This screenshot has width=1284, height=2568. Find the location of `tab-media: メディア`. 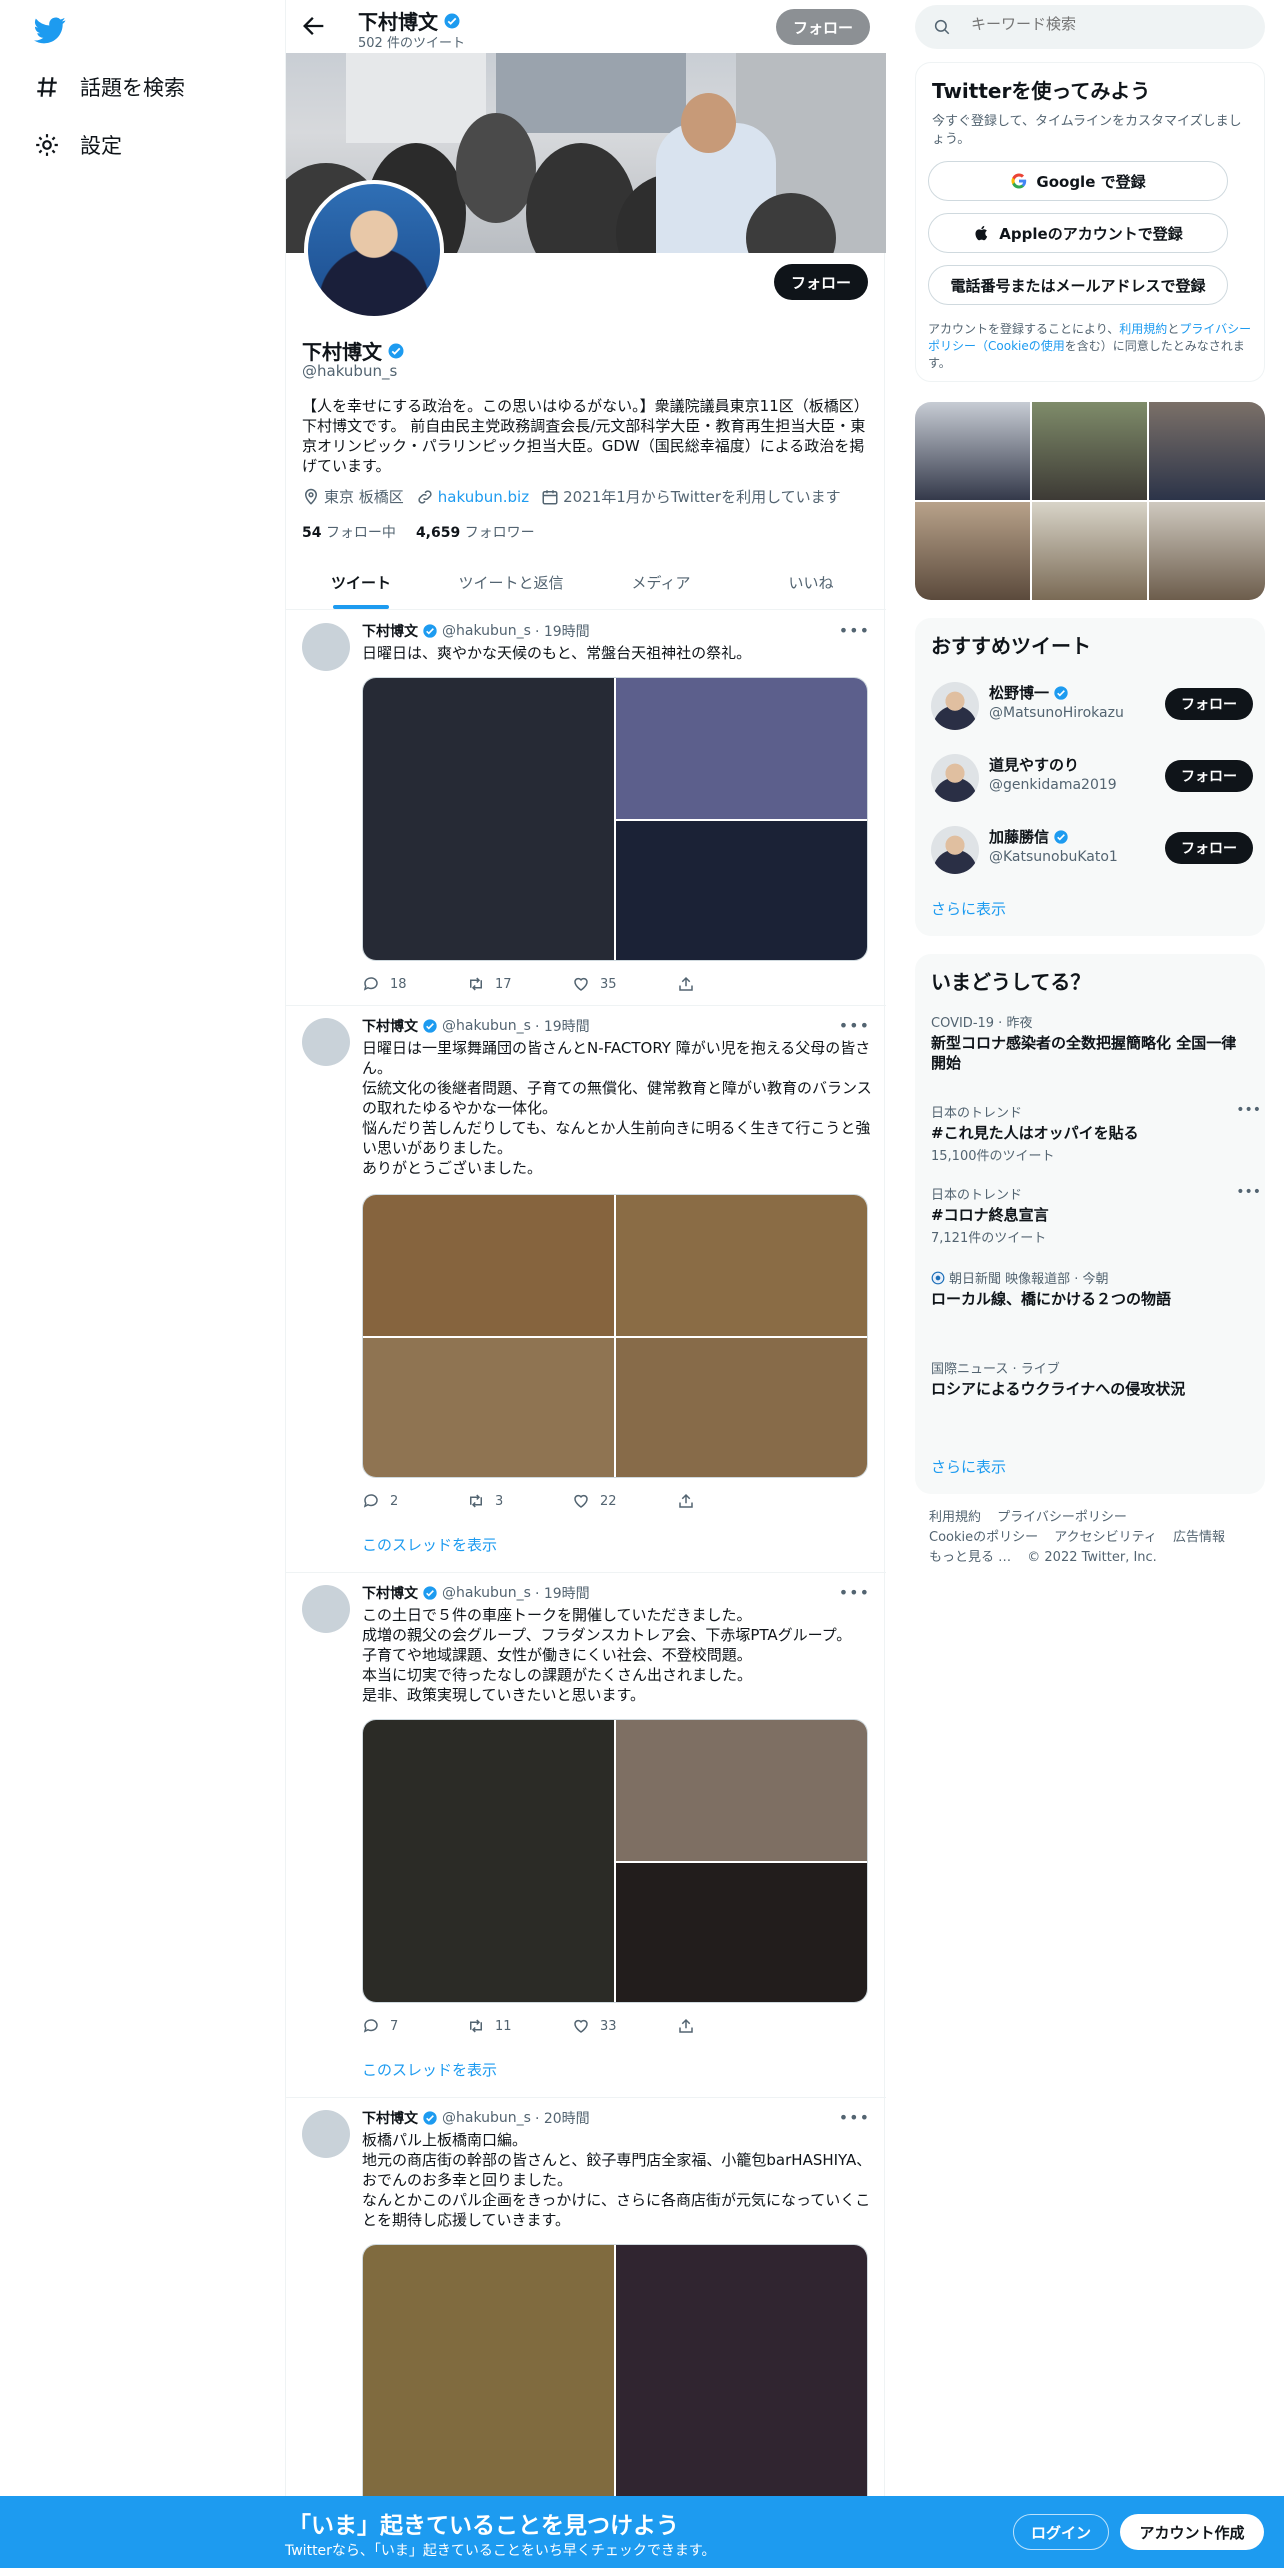

tab-media: メディア is located at coordinates (661, 582).